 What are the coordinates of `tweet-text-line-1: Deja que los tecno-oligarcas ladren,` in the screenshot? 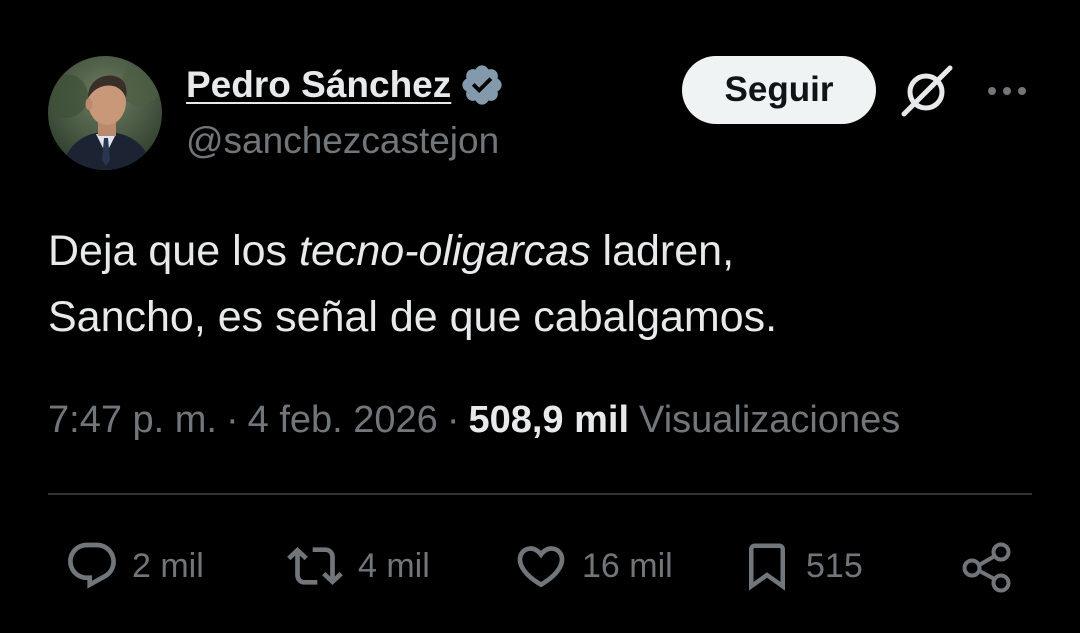 It's located at (543, 251).